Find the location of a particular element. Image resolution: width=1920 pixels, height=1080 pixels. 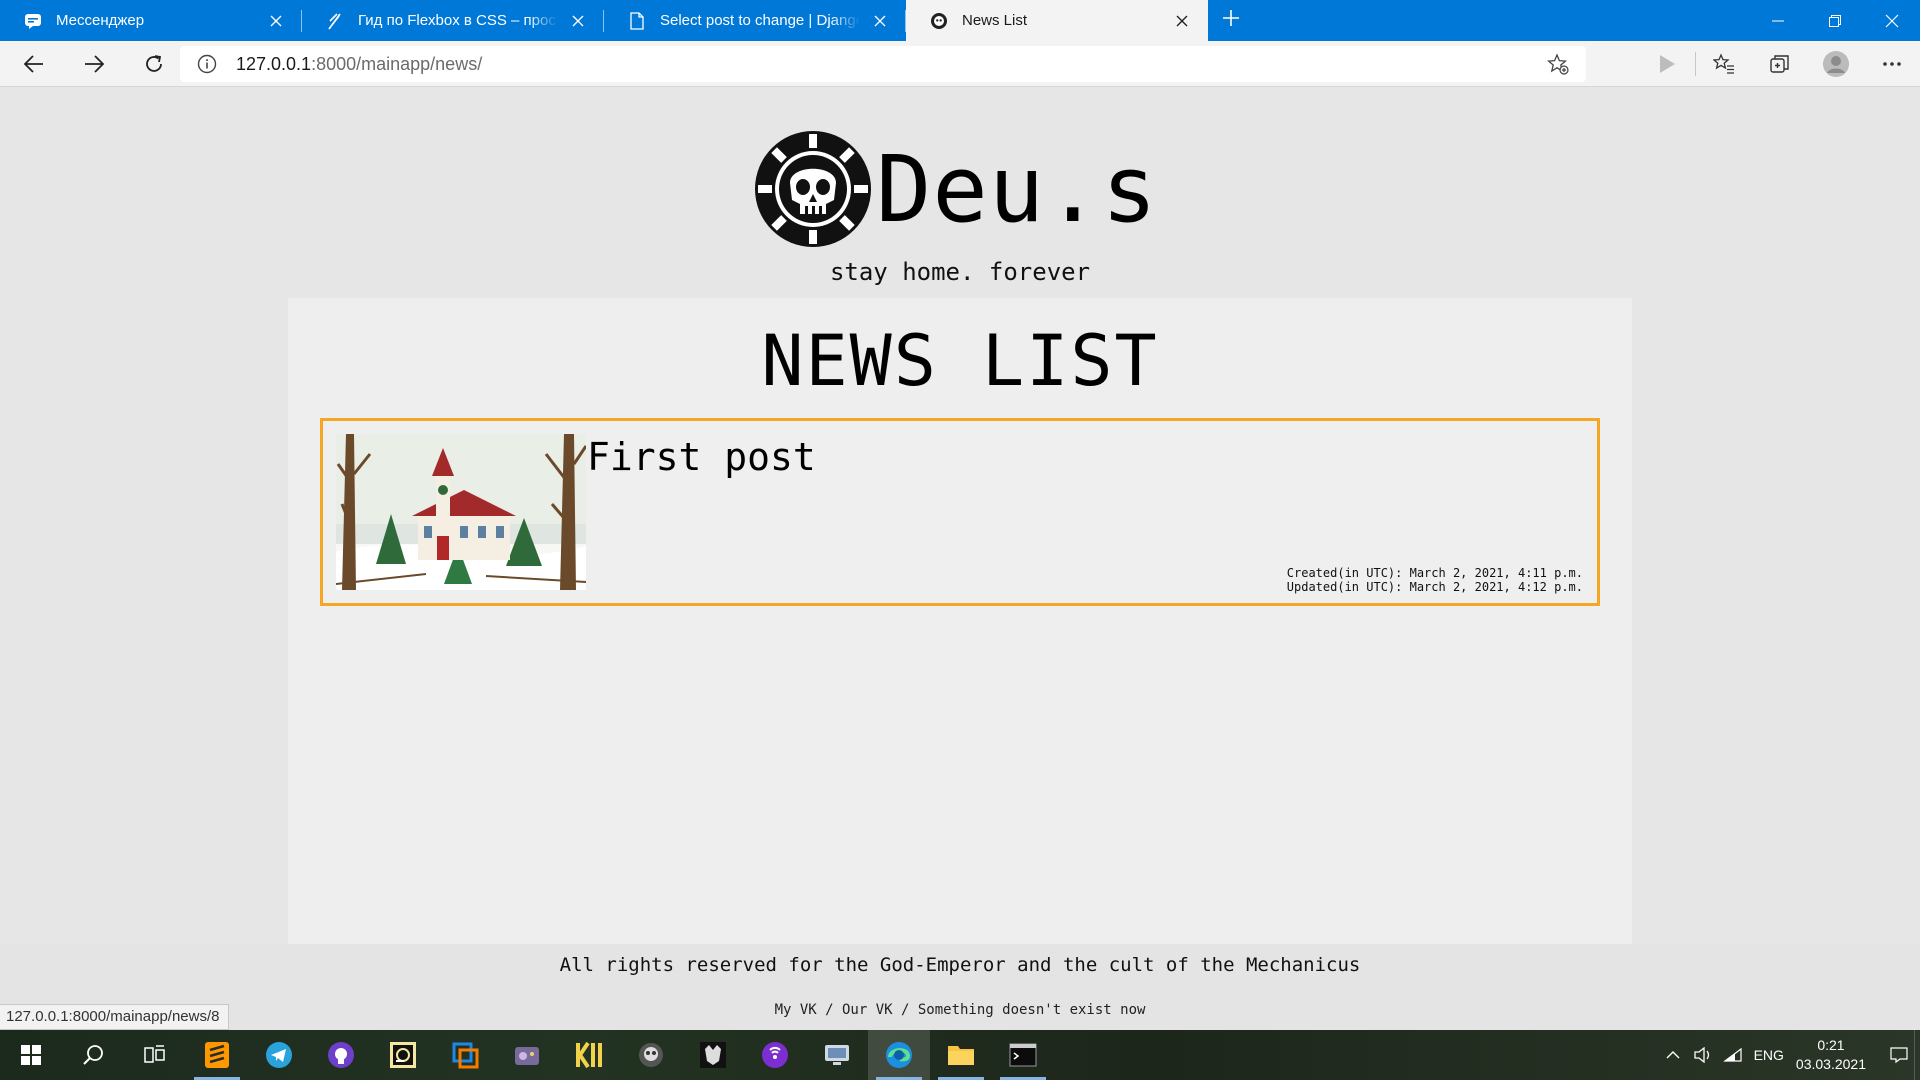

messenger-icon is located at coordinates (33, 21).